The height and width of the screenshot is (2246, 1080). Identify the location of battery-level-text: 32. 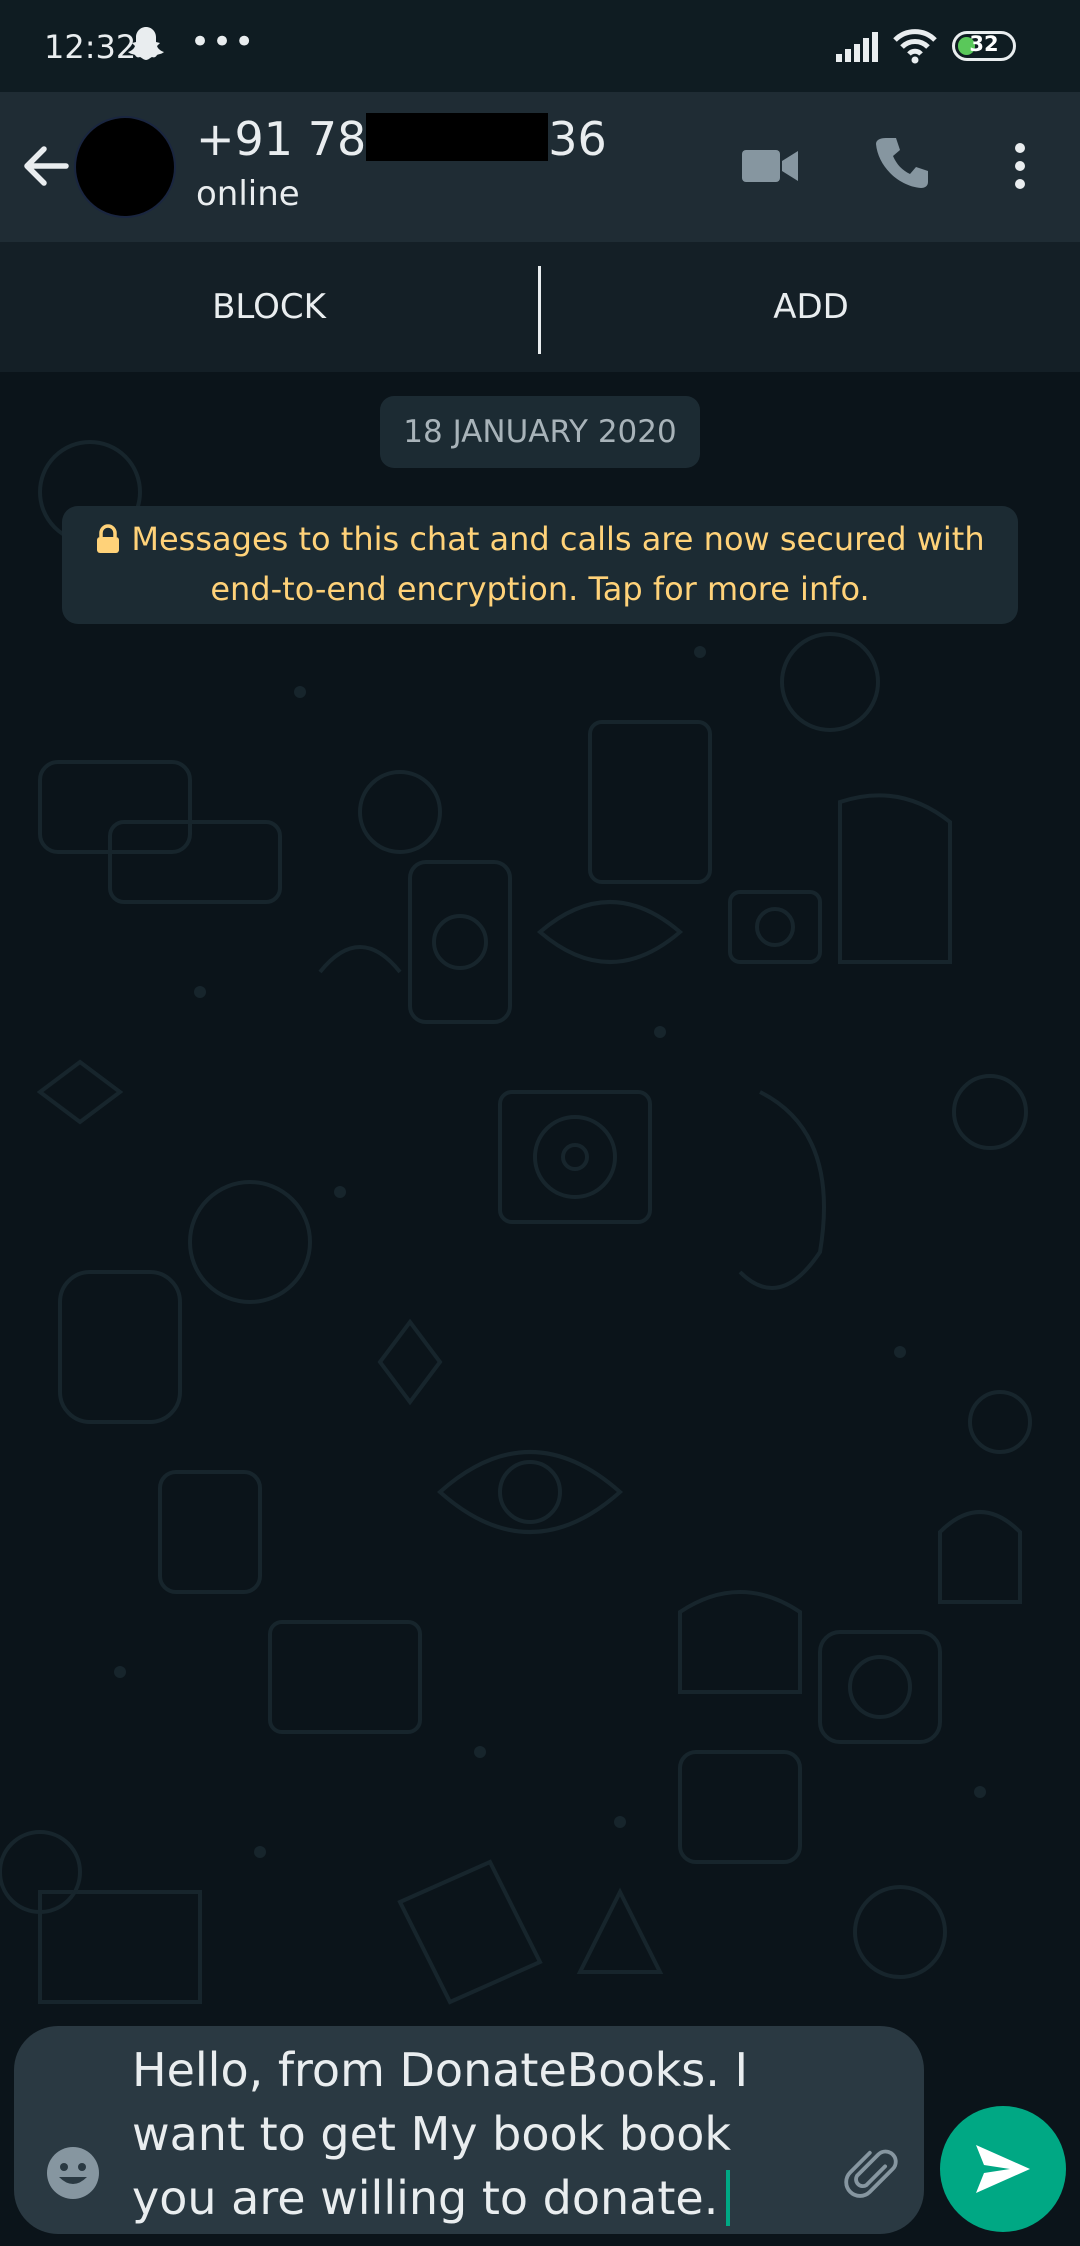
(984, 44).